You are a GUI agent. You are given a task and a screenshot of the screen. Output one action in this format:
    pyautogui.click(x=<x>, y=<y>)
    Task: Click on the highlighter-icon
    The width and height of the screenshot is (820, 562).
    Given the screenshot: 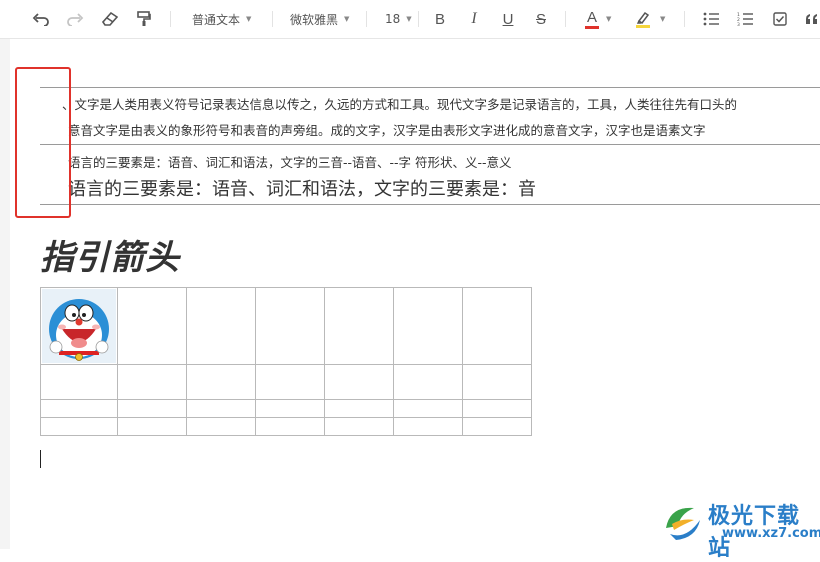 What is the action you would take?
    pyautogui.click(x=643, y=17)
    